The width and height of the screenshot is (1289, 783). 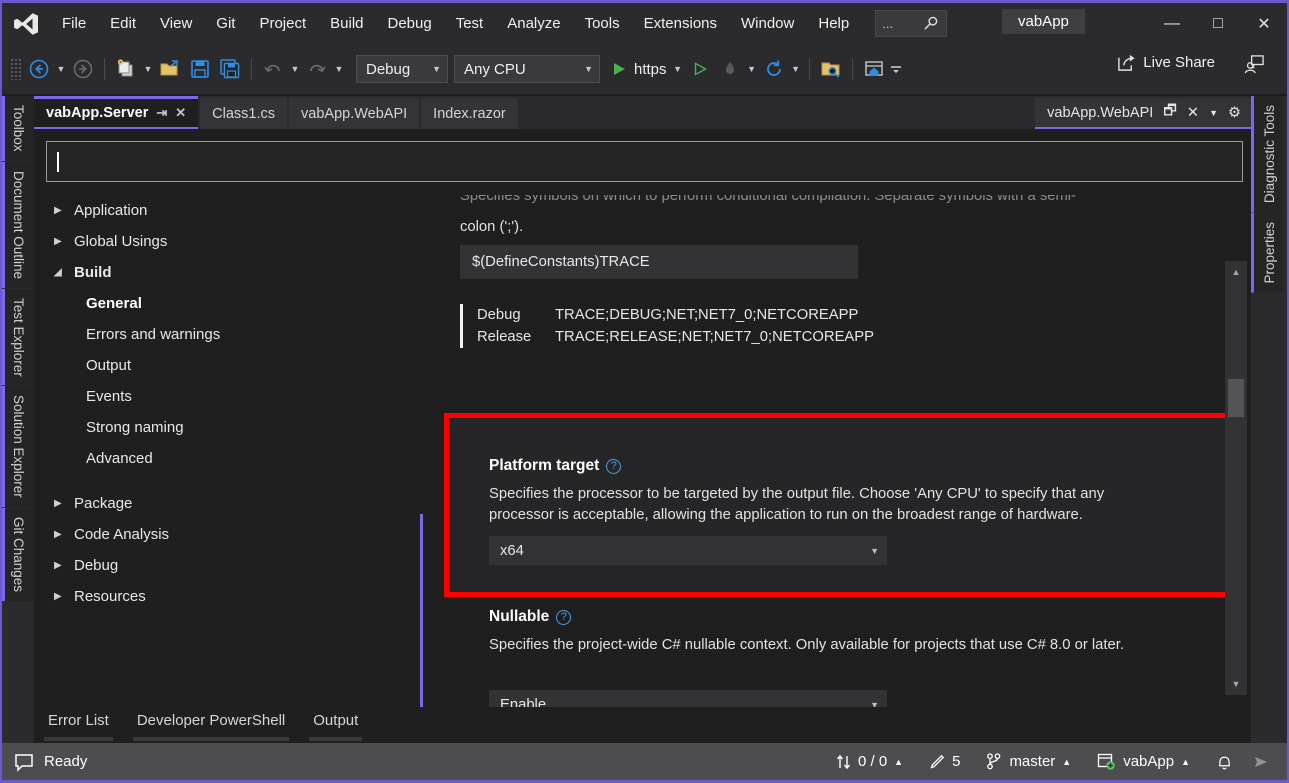 I want to click on menu-extensions: Extensions, so click(x=680, y=23).